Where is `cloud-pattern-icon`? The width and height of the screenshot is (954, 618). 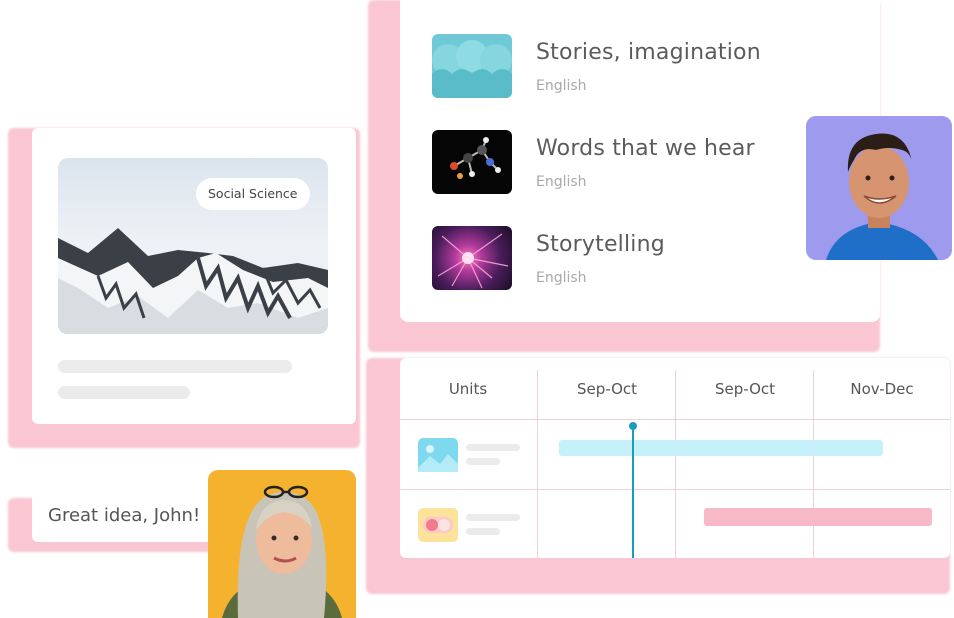
cloud-pattern-icon is located at coordinates (472, 69).